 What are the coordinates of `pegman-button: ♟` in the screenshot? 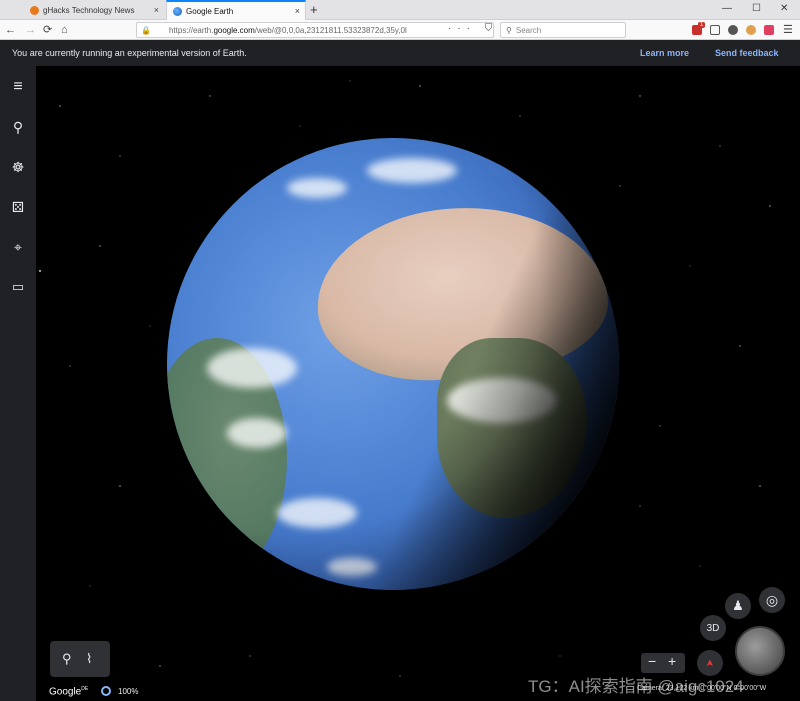 It's located at (738, 606).